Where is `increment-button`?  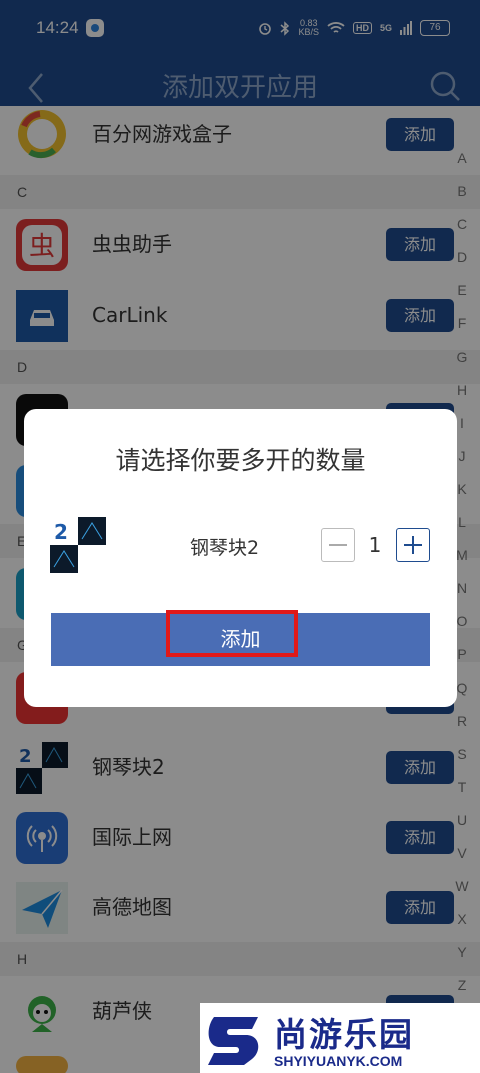
increment-button is located at coordinates (413, 545).